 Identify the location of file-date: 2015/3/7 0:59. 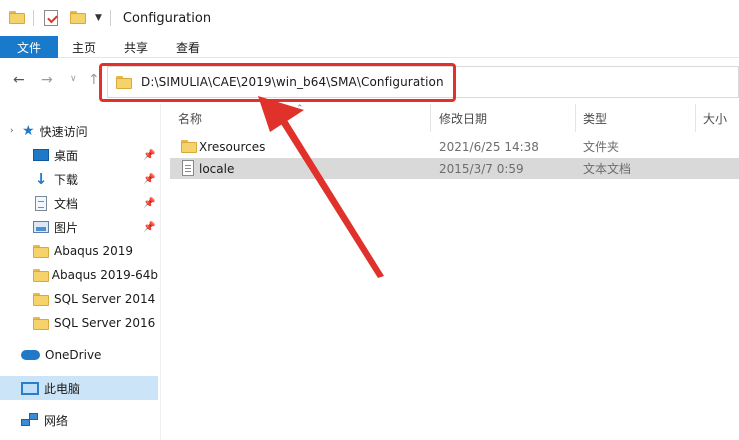
(481, 168).